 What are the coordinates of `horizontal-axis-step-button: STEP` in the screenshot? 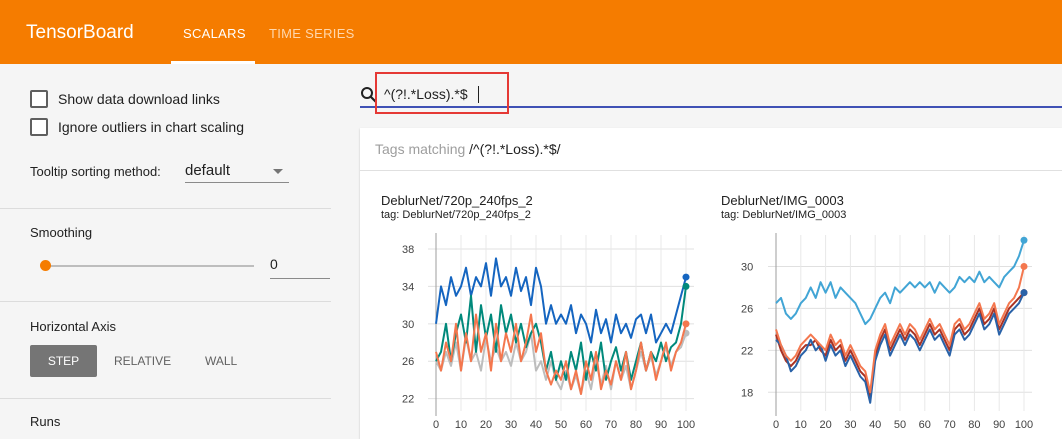 It's located at (63, 361).